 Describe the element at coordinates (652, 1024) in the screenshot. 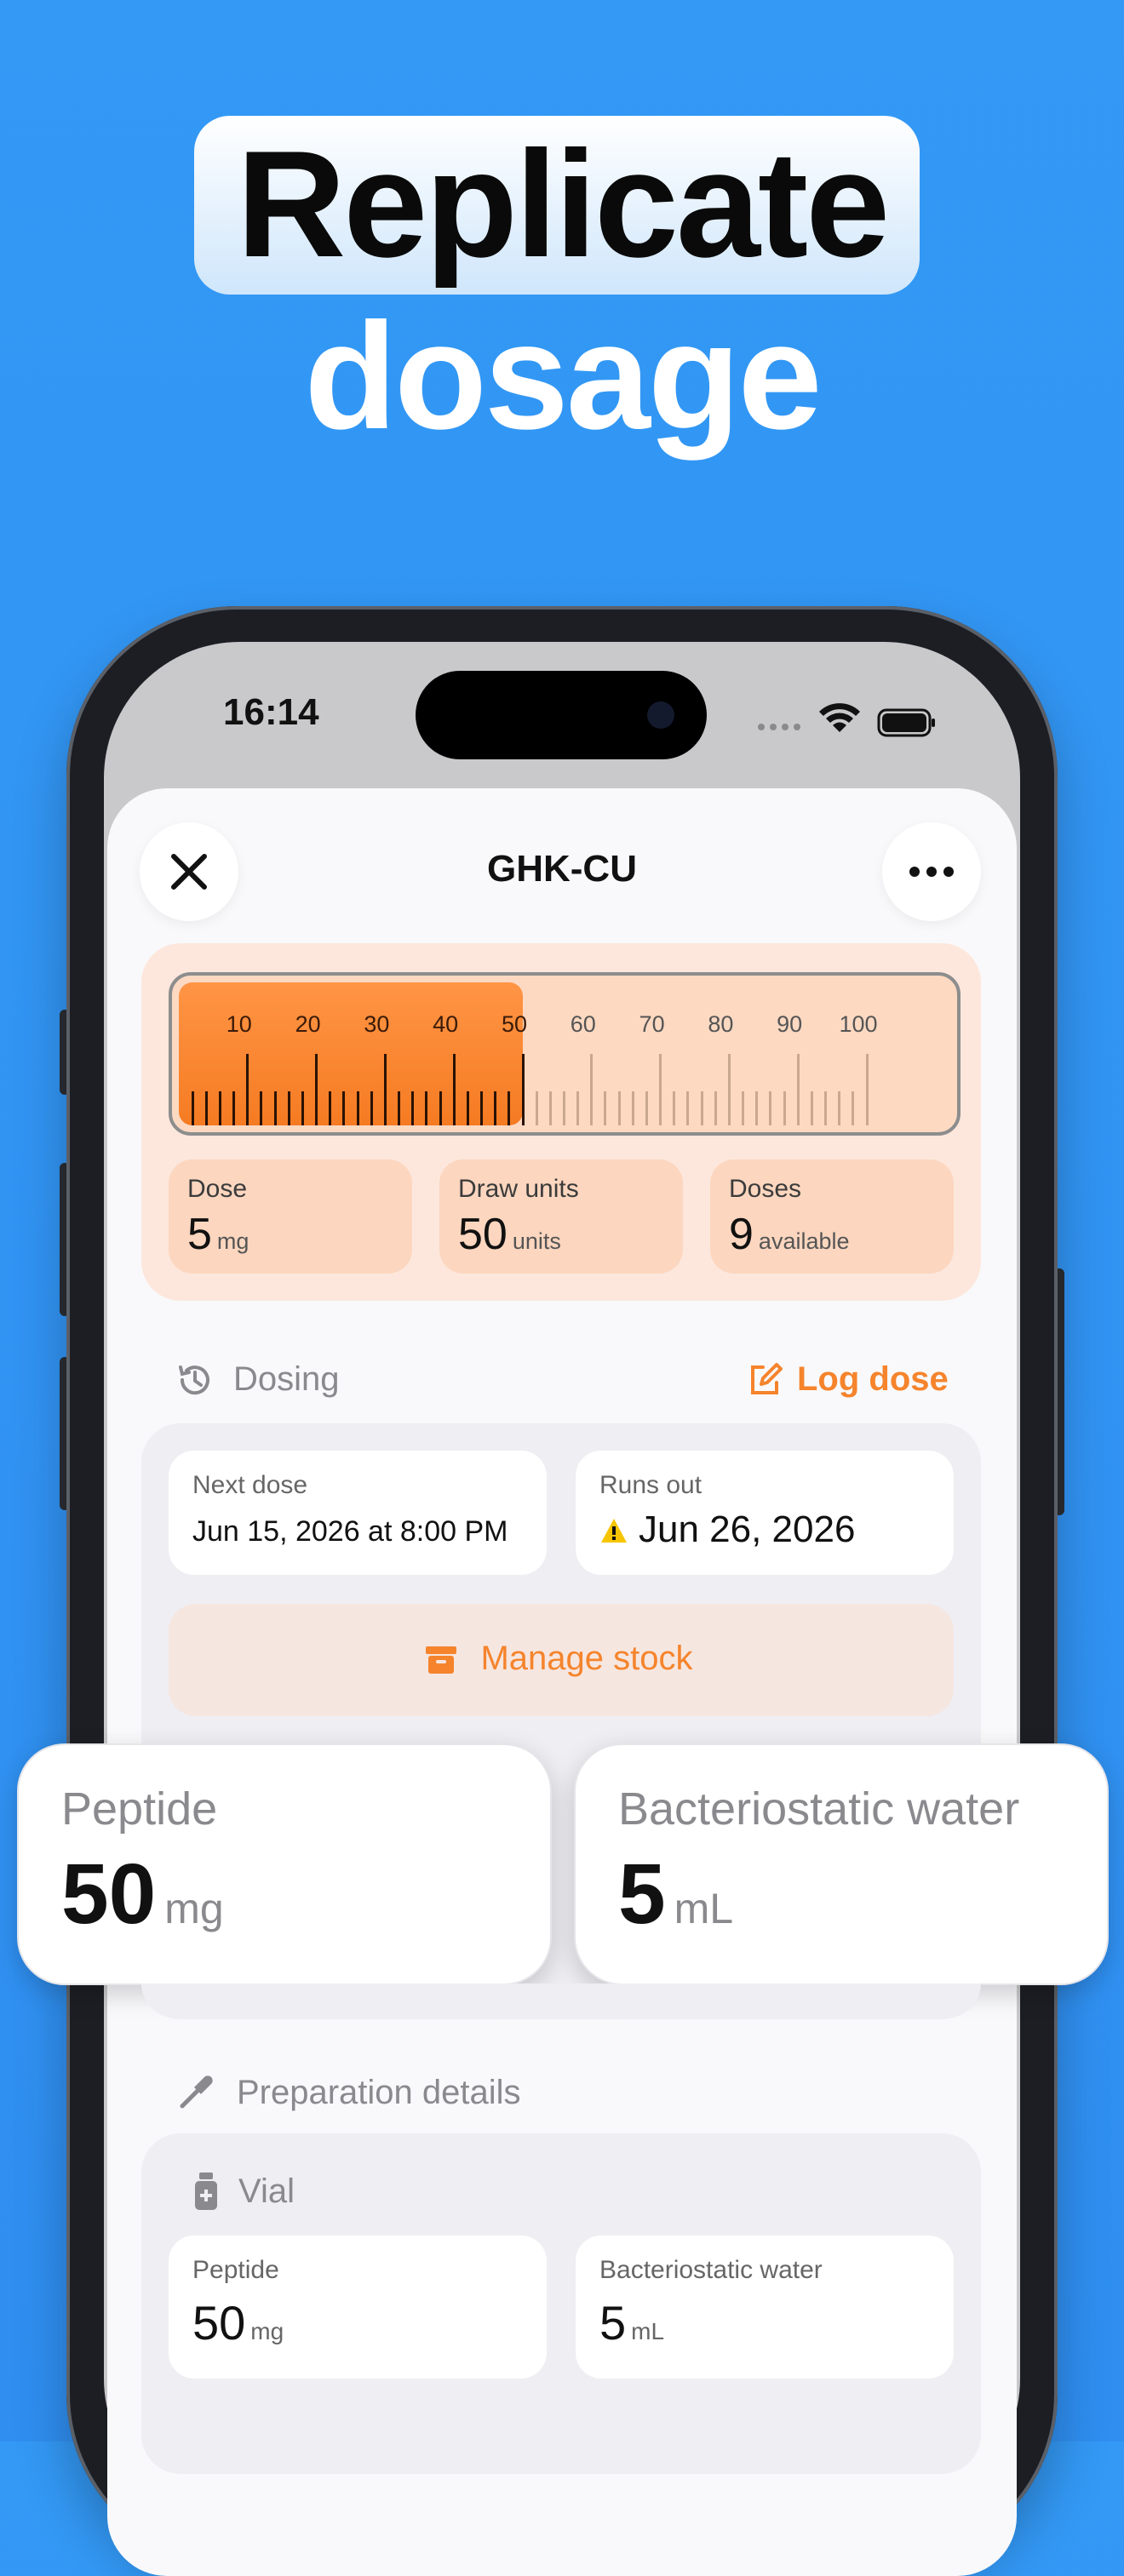

I see `syringe-tick-label: 70` at that location.